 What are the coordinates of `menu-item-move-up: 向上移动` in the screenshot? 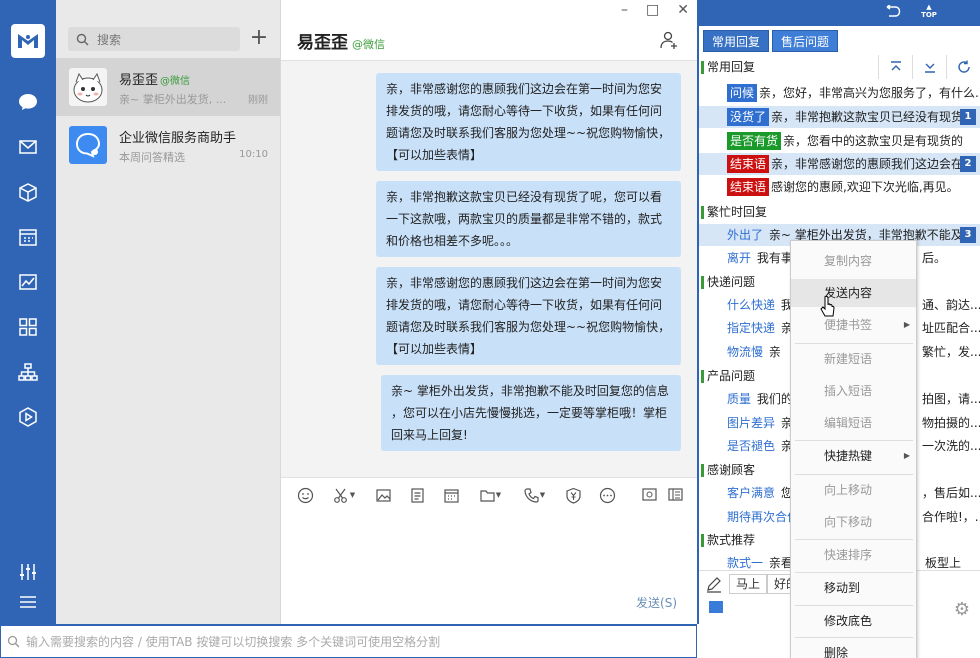 It's located at (853, 490).